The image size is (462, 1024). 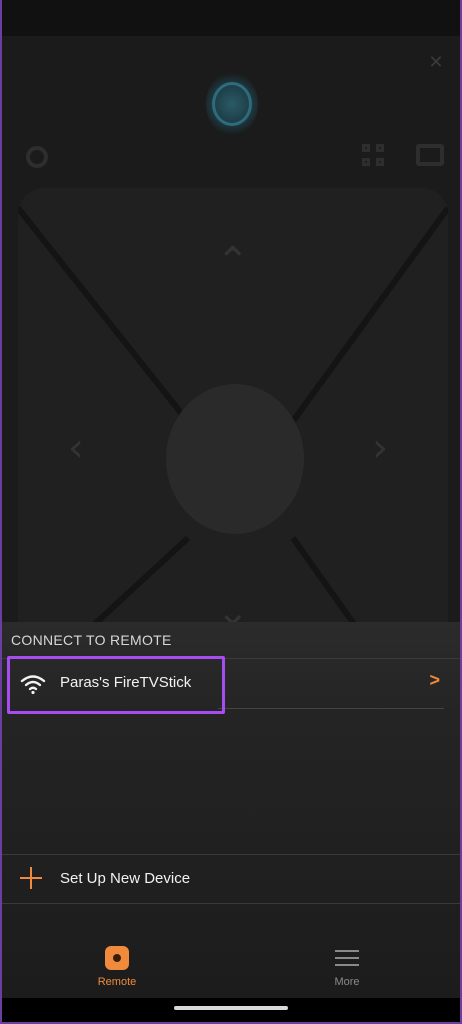 What do you see at coordinates (231, 18) in the screenshot?
I see `status-bar` at bounding box center [231, 18].